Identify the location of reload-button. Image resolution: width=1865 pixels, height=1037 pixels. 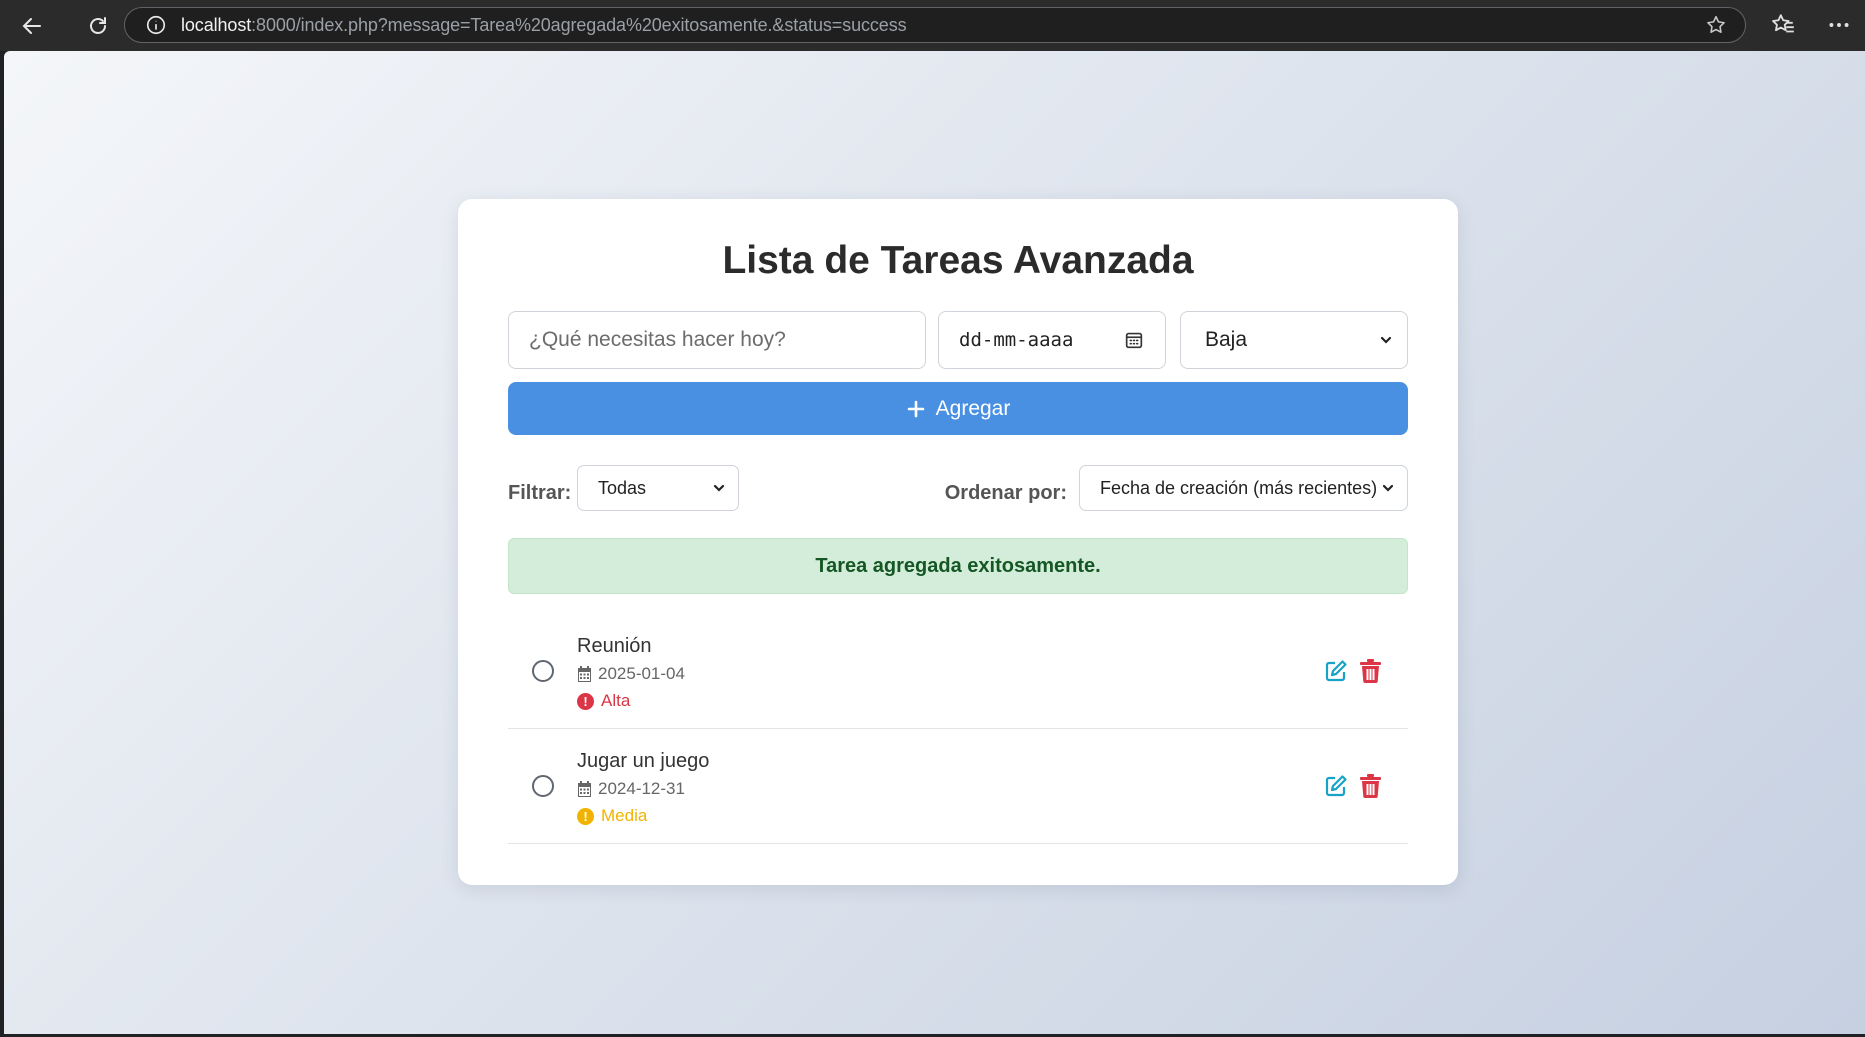
(98, 26).